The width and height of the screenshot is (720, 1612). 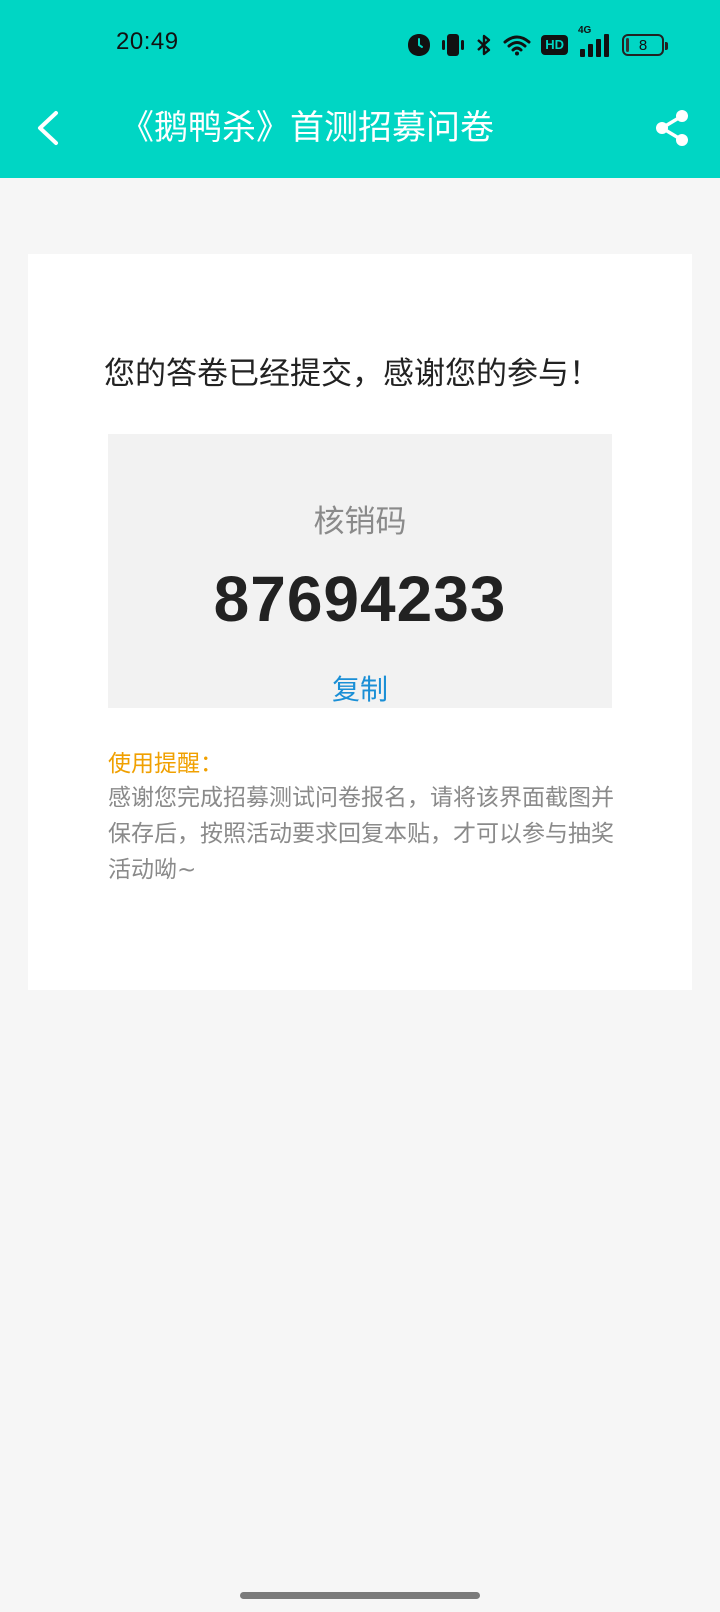 I want to click on share-button, so click(x=672, y=128).